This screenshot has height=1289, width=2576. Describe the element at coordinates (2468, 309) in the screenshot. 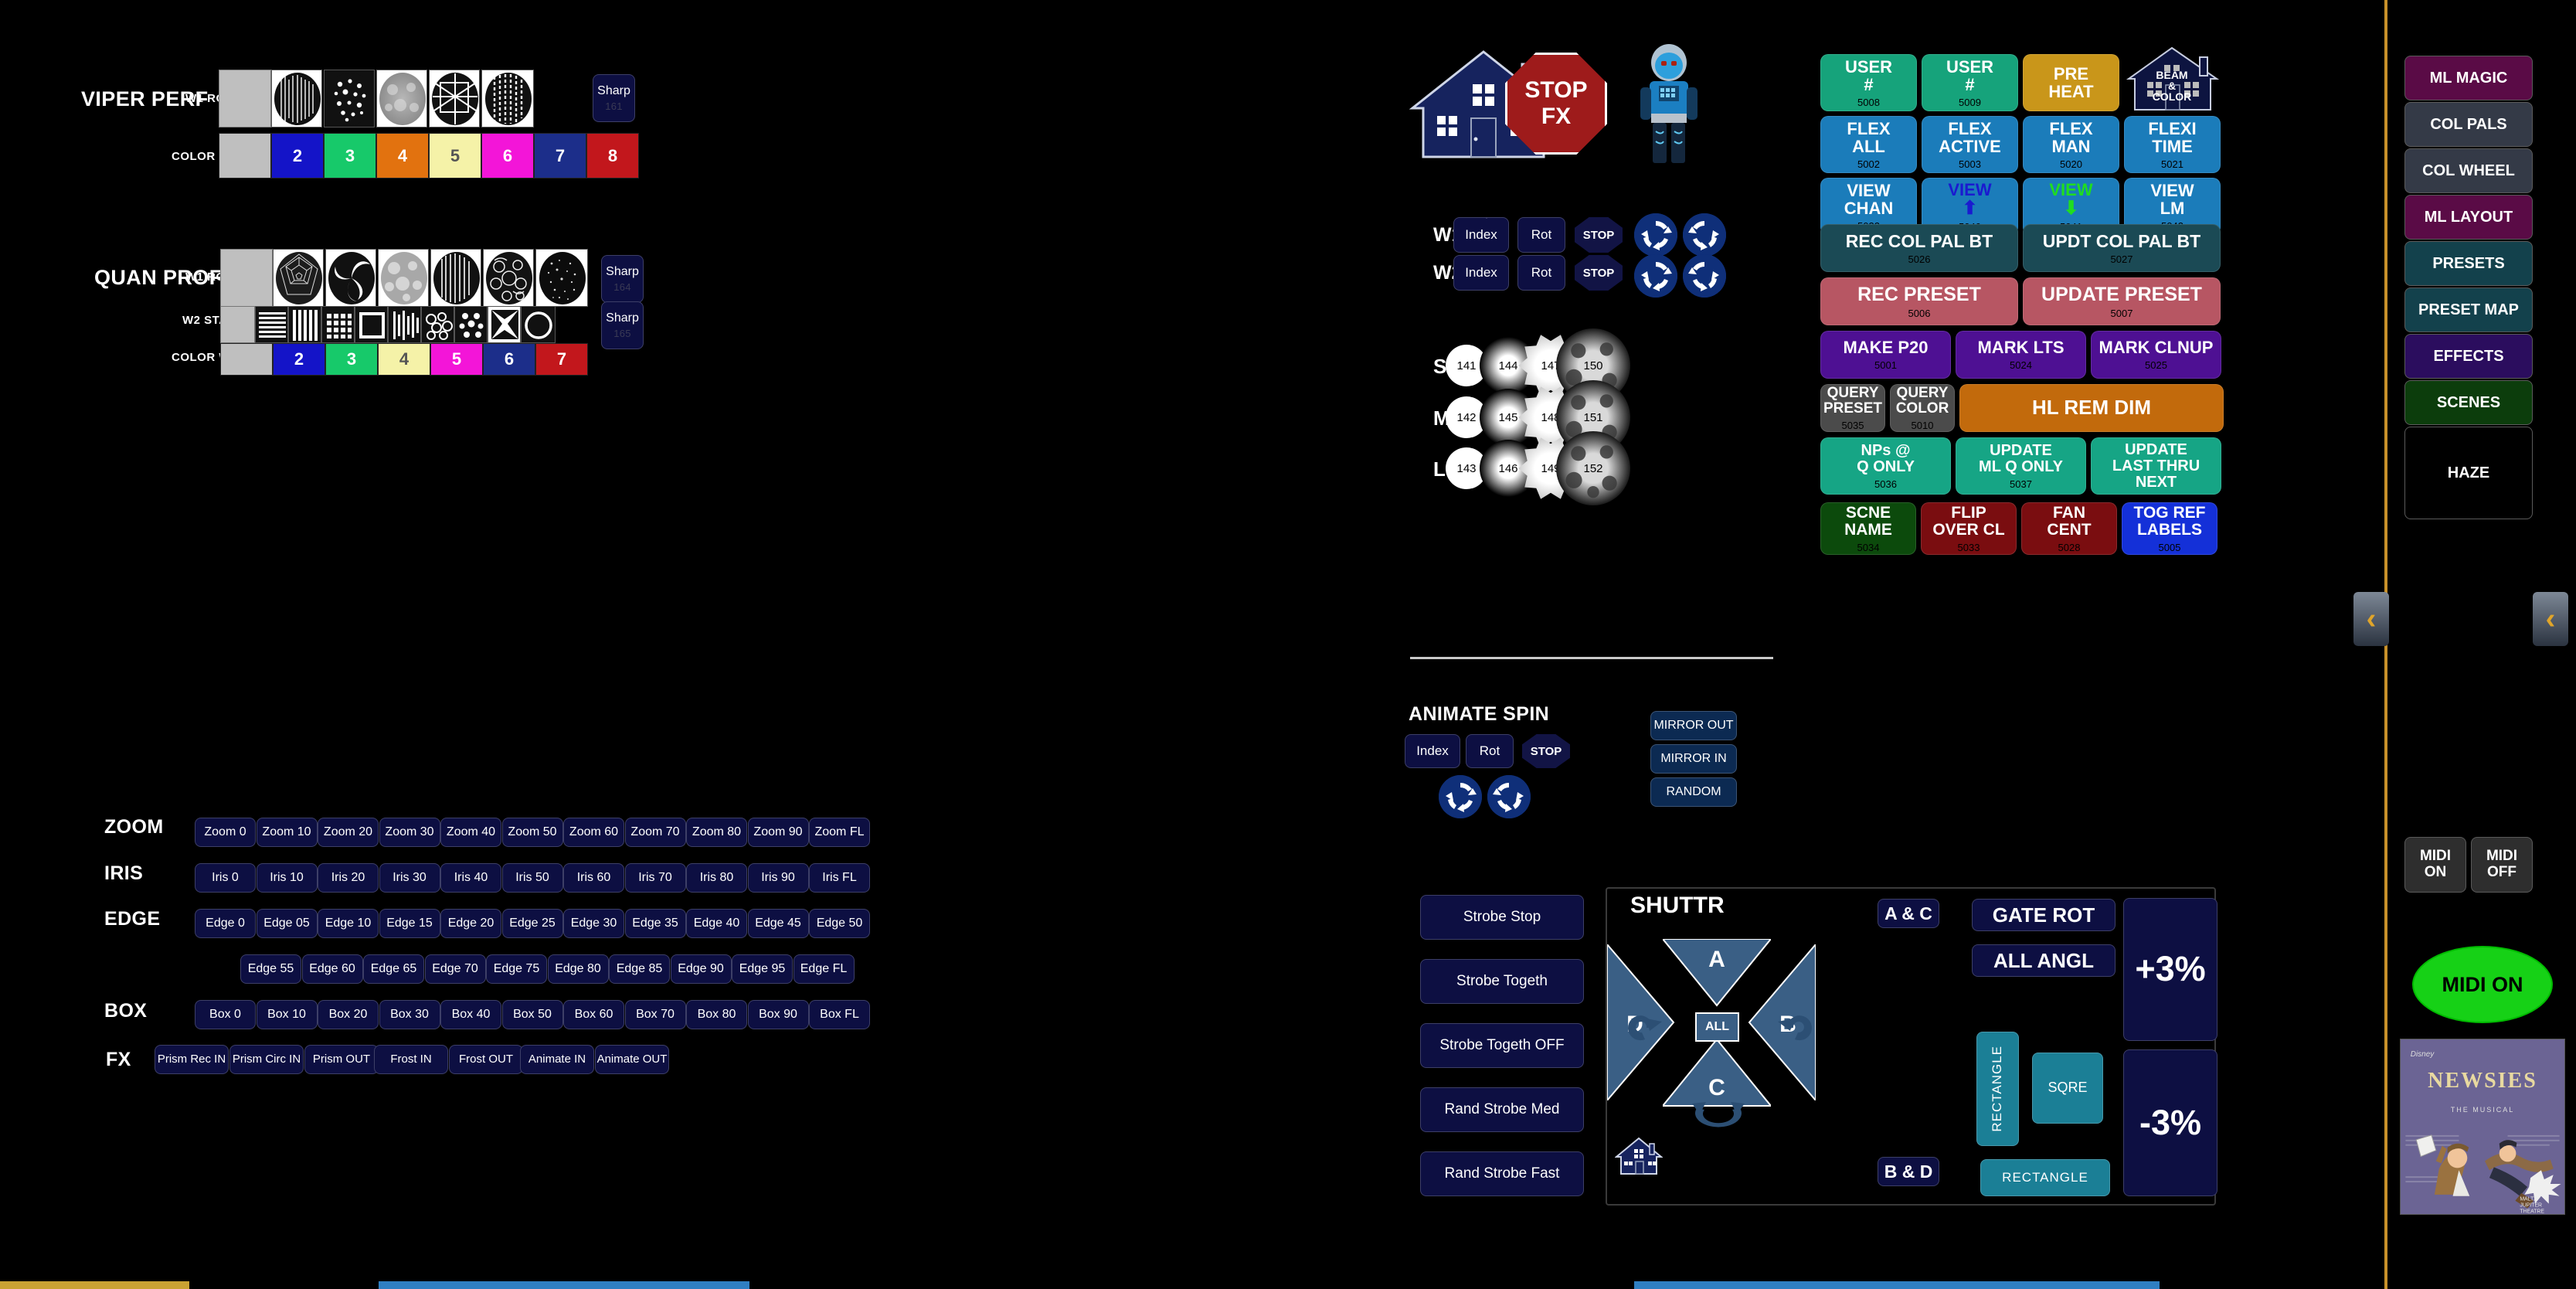

I see `sidebar-item-preset-map: PRESET MAP` at that location.